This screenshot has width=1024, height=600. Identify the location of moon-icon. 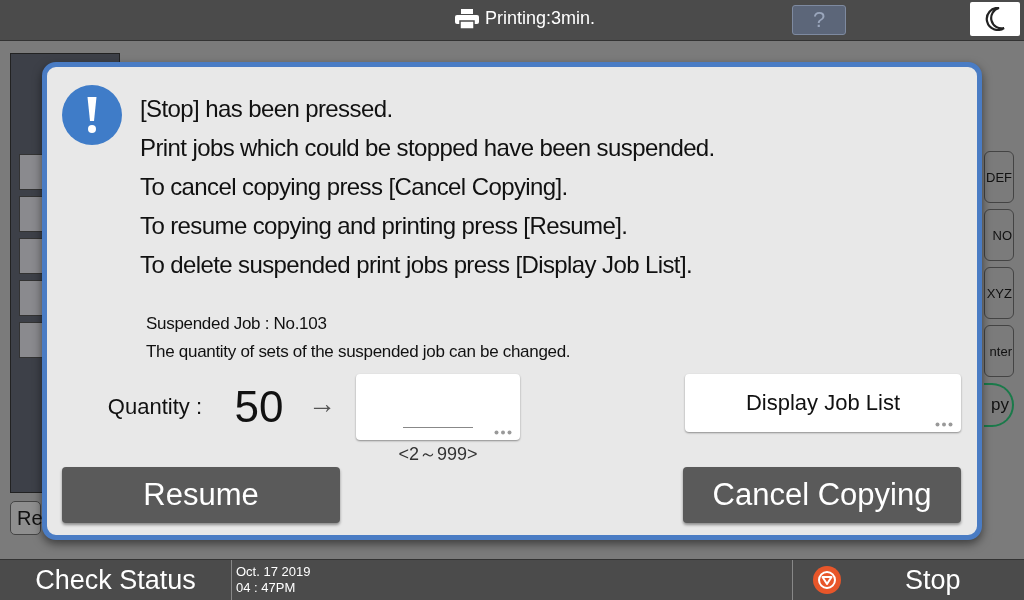
(995, 19).